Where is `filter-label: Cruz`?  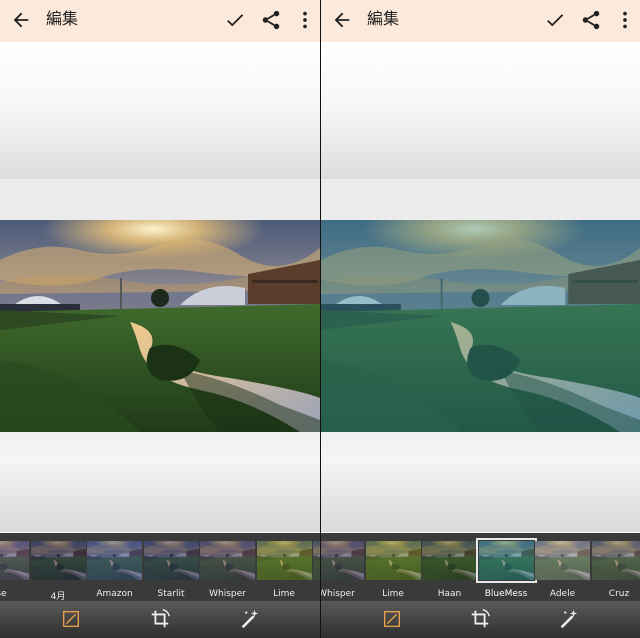 filter-label: Cruz is located at coordinates (619, 594).